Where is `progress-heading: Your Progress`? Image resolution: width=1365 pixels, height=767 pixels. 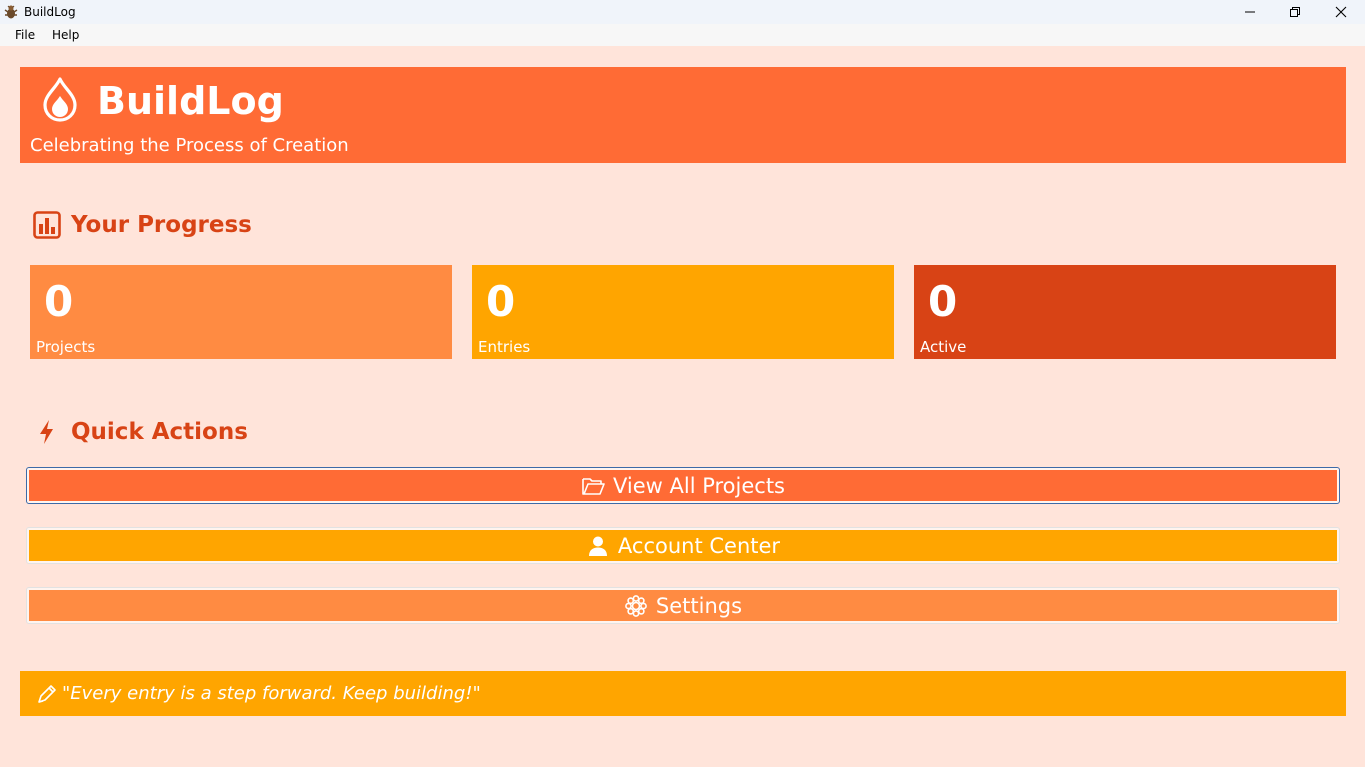
progress-heading: Your Progress is located at coordinates (142, 225).